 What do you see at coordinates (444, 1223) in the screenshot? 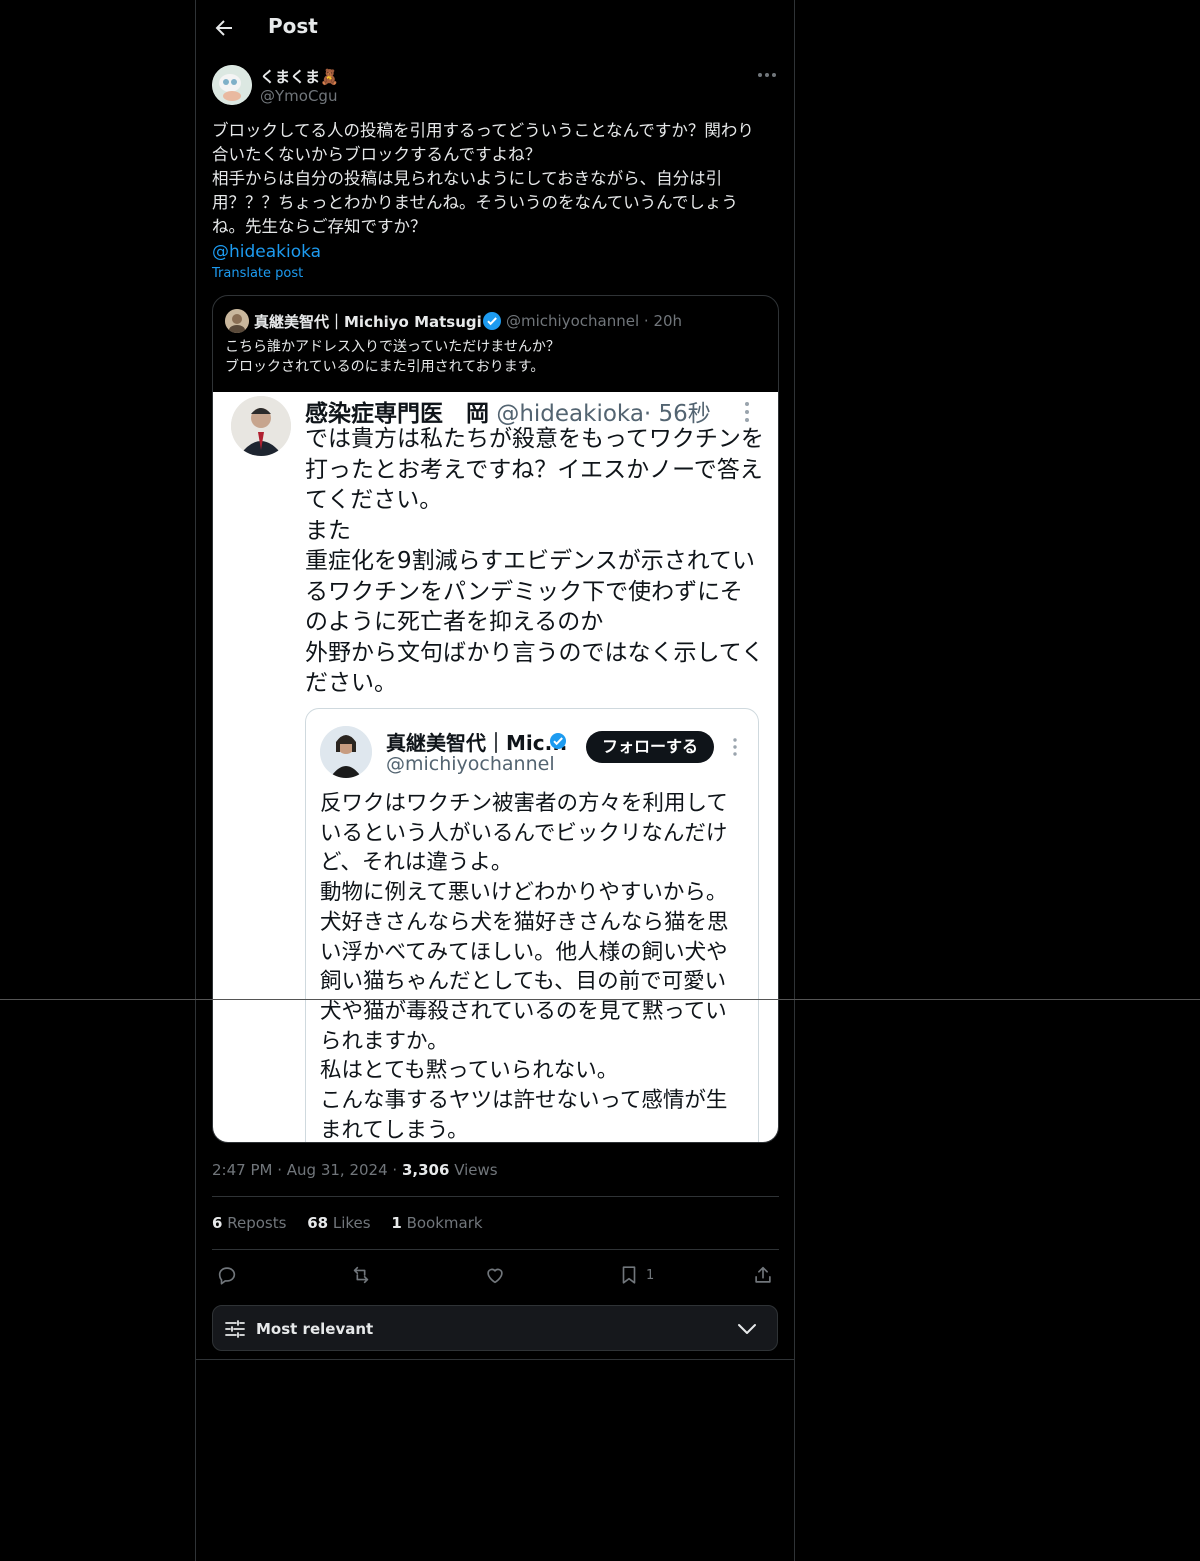
I see `bookmarks-label: Bookmark` at bounding box center [444, 1223].